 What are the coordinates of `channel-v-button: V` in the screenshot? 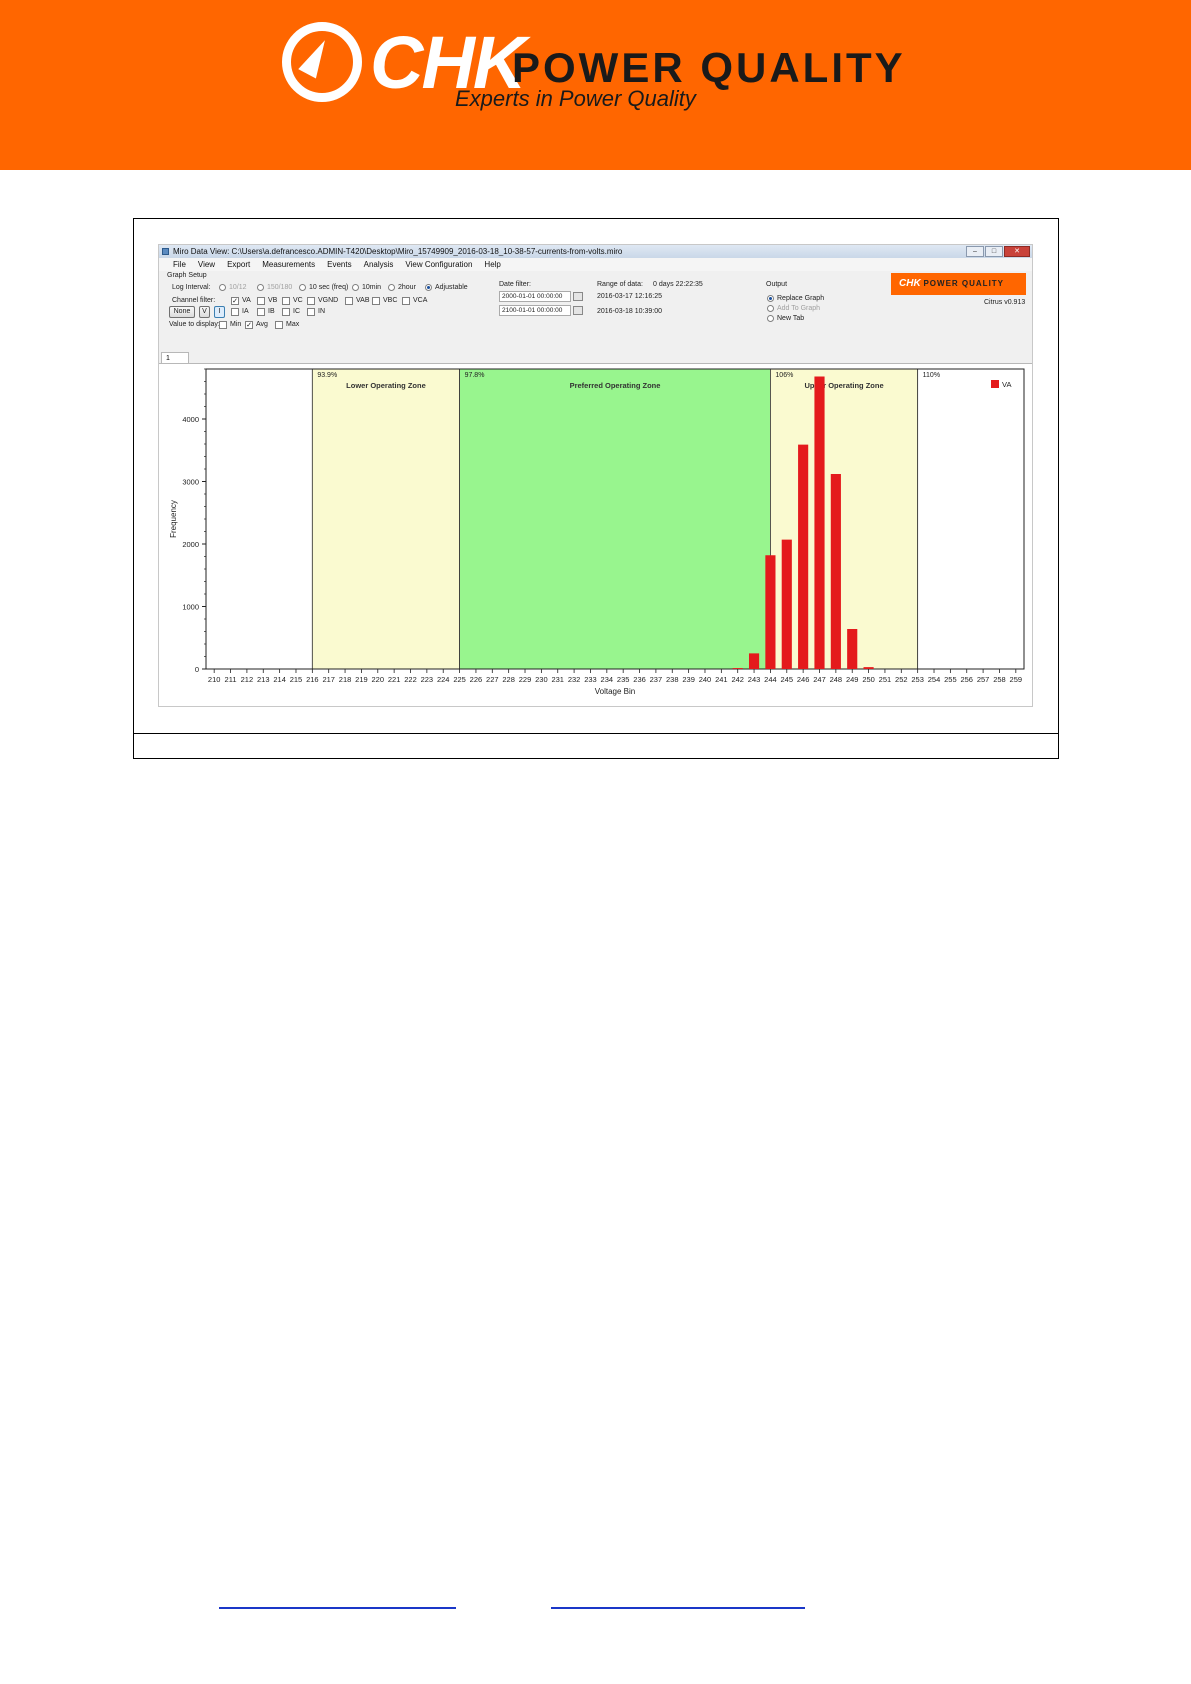 It's located at (204, 312).